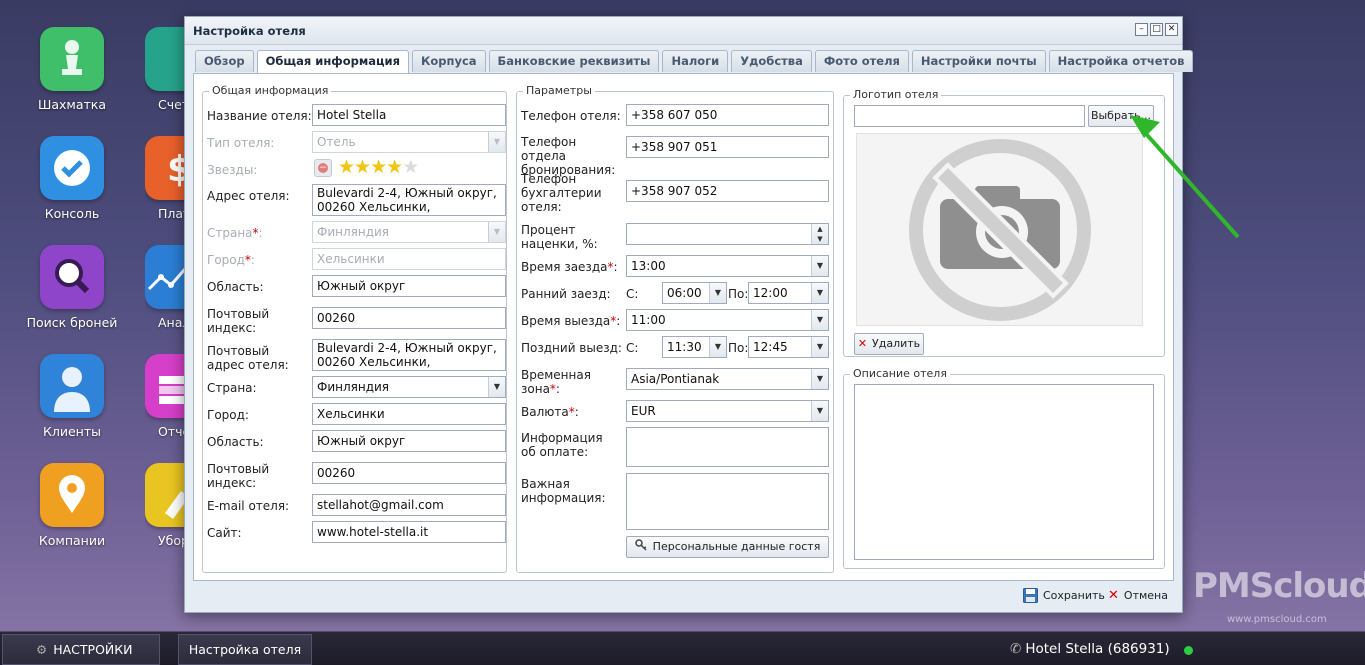  What do you see at coordinates (248, 358) in the screenshot?
I see `postal-address-label: Почтовый адрес отеля:` at bounding box center [248, 358].